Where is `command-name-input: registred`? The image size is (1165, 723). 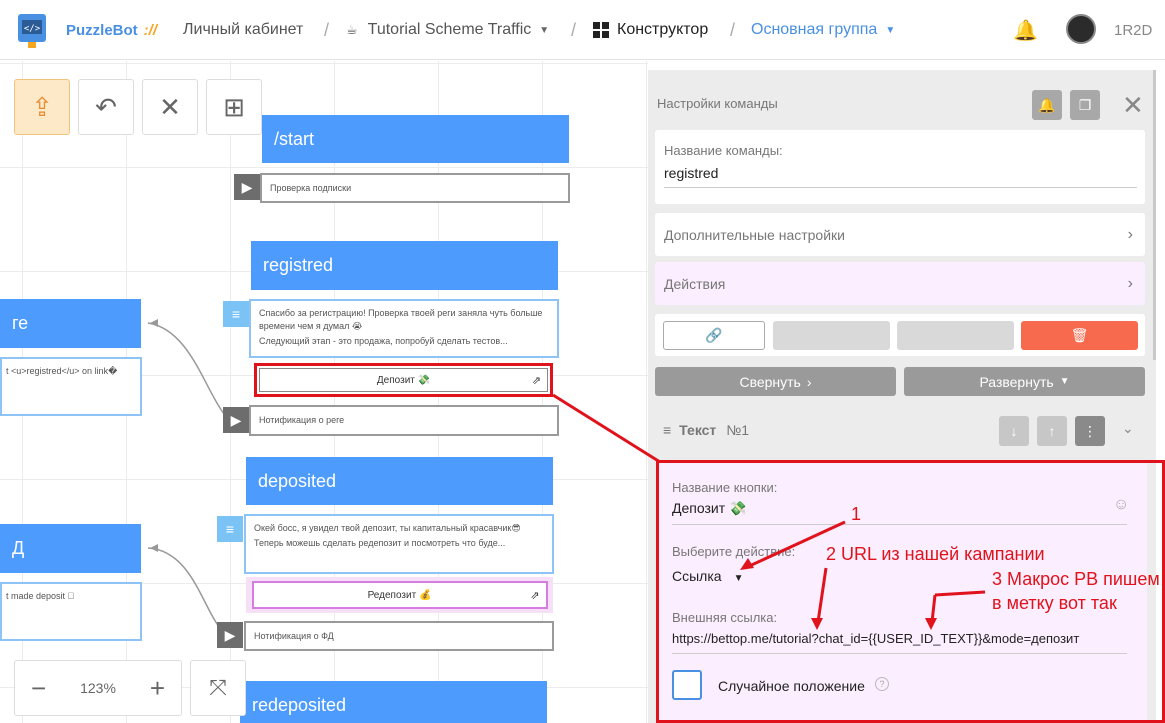 command-name-input: registred is located at coordinates (900, 176).